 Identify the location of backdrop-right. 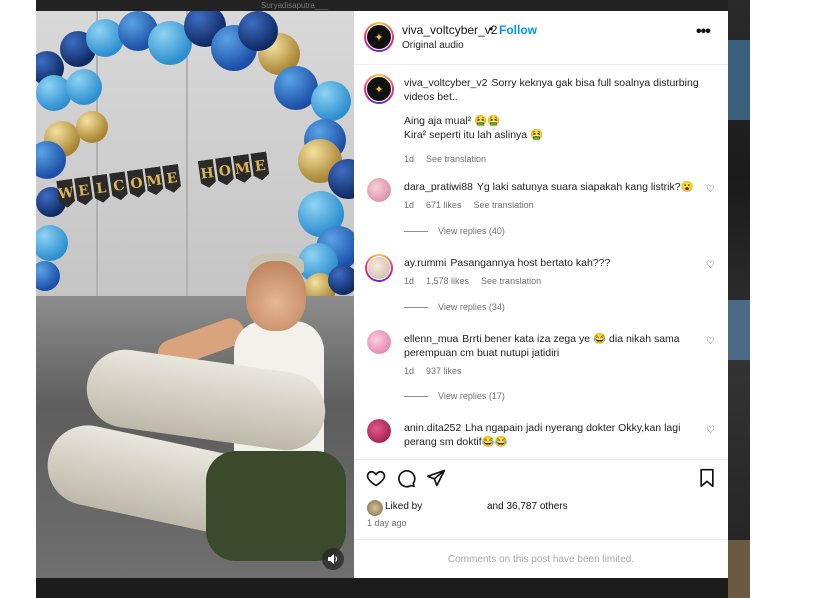
(739, 299).